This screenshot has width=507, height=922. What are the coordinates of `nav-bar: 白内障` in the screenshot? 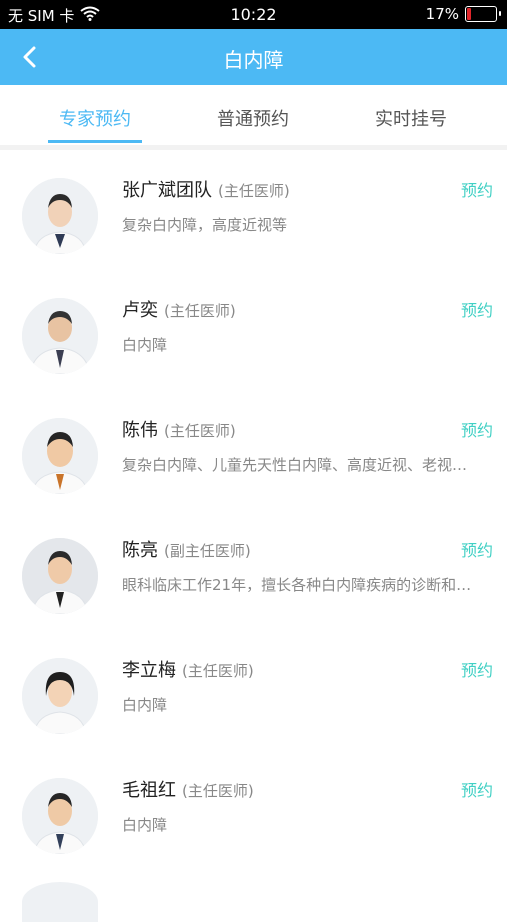 It's located at (253, 57).